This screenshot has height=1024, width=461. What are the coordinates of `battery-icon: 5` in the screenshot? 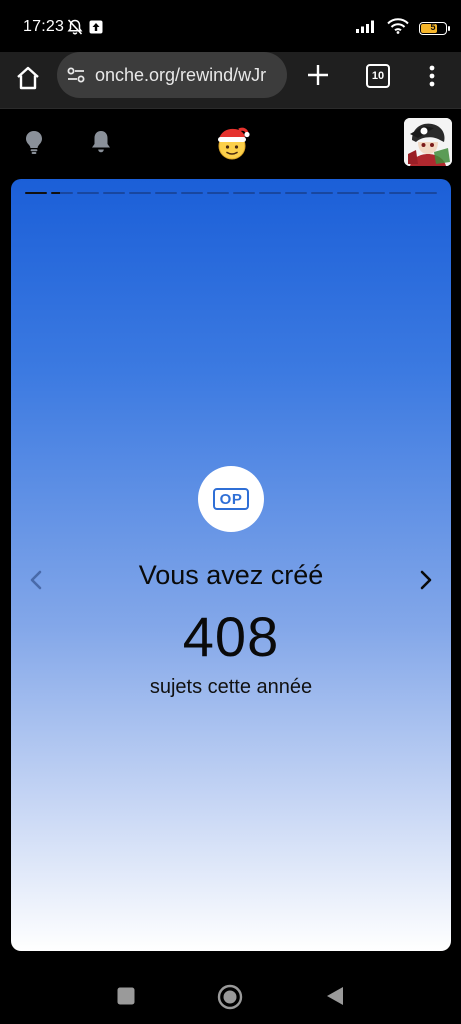 It's located at (434, 28).